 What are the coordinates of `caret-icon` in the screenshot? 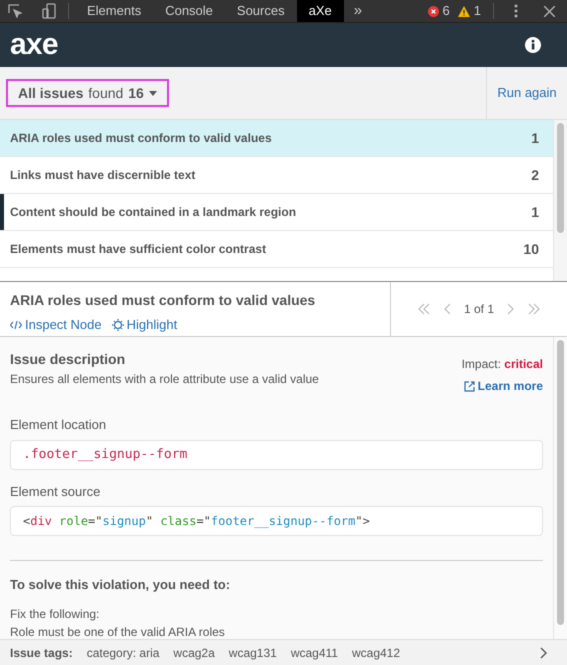 It's located at (152, 93).